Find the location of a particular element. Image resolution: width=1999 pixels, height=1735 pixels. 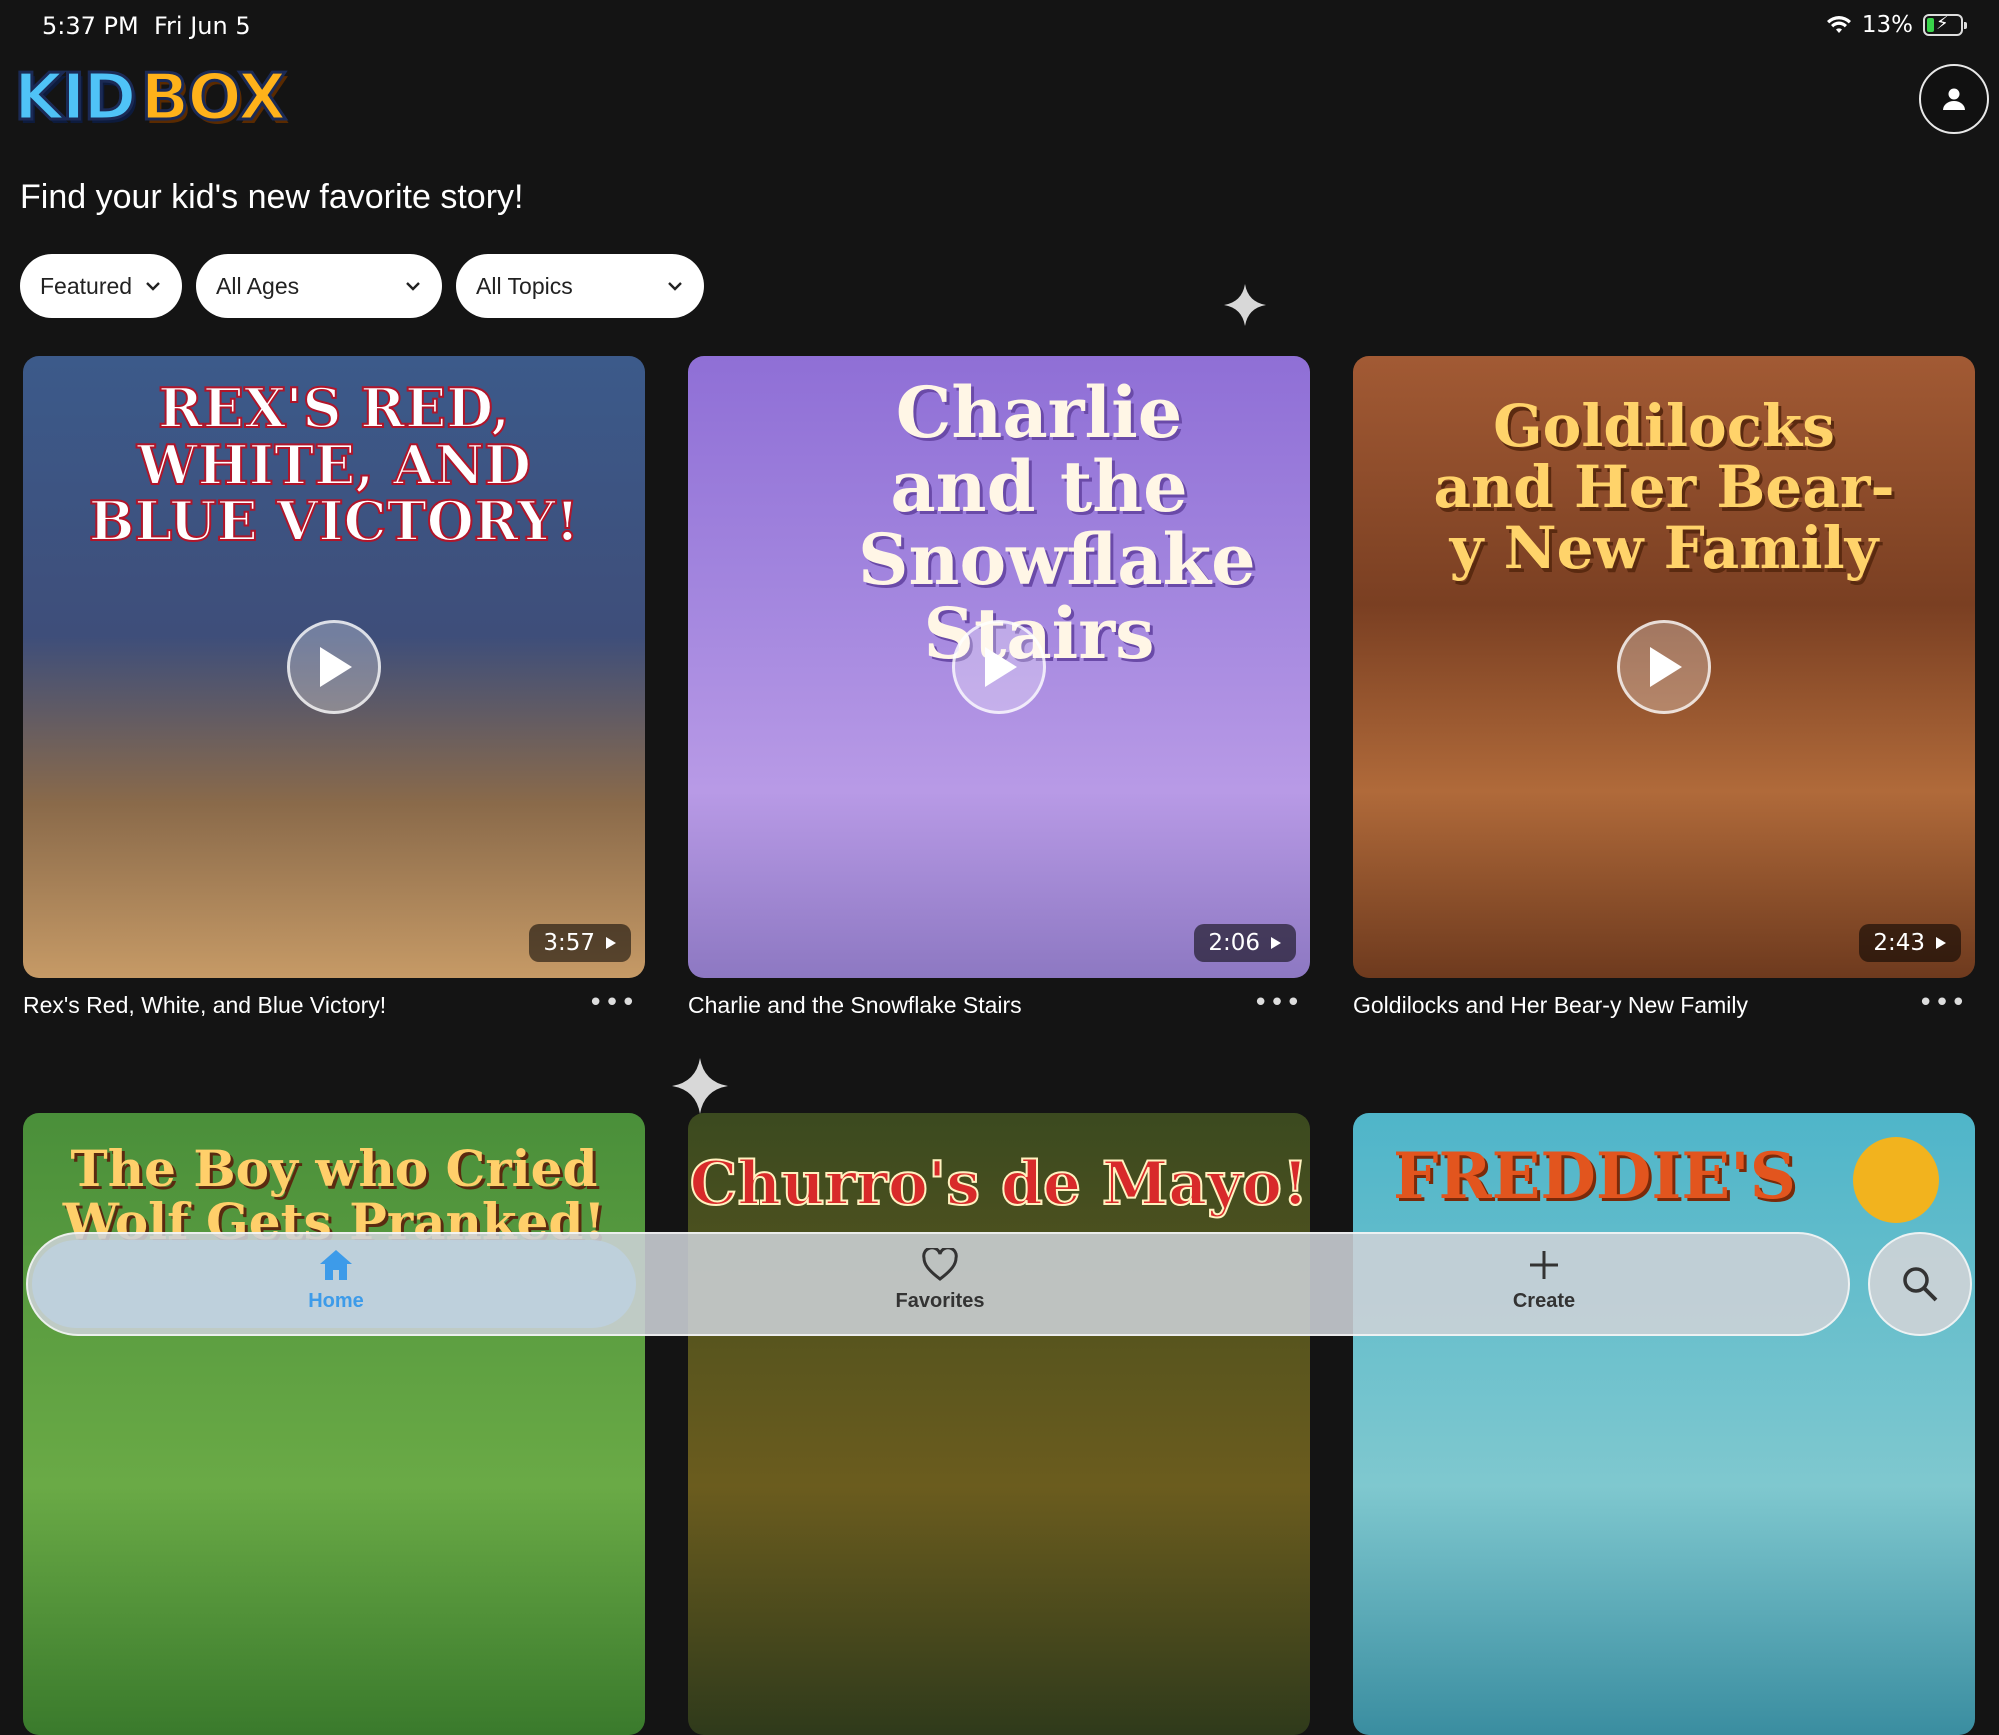

bottom-nav: Home Favorites Create is located at coordinates (938, 1284).